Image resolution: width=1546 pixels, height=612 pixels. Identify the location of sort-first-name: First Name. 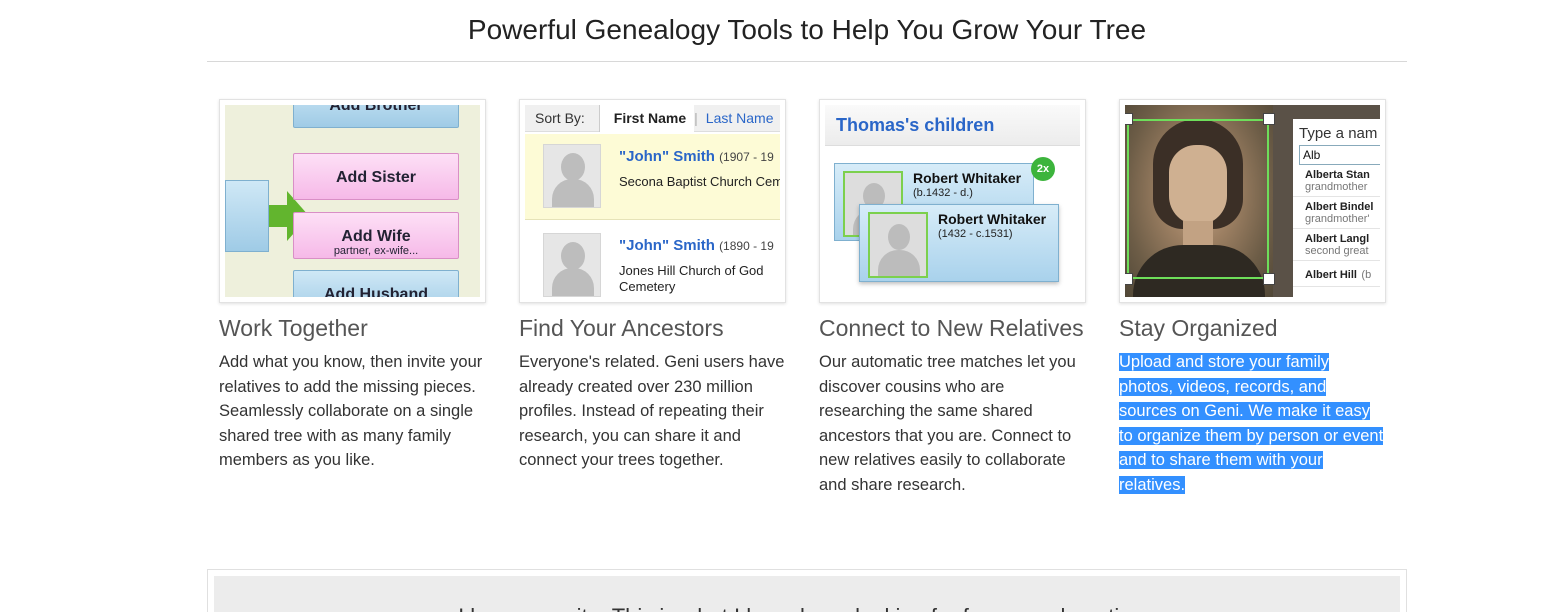
(647, 118).